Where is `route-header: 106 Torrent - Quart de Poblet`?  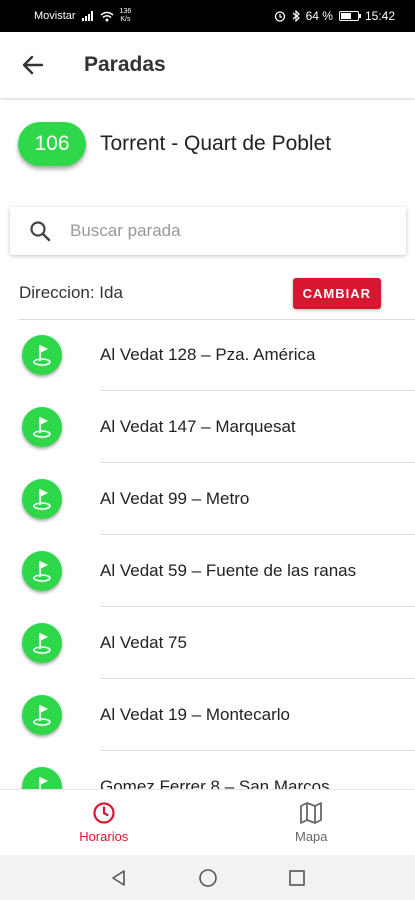
route-header: 106 Torrent - Quart de Poblet is located at coordinates (174, 144).